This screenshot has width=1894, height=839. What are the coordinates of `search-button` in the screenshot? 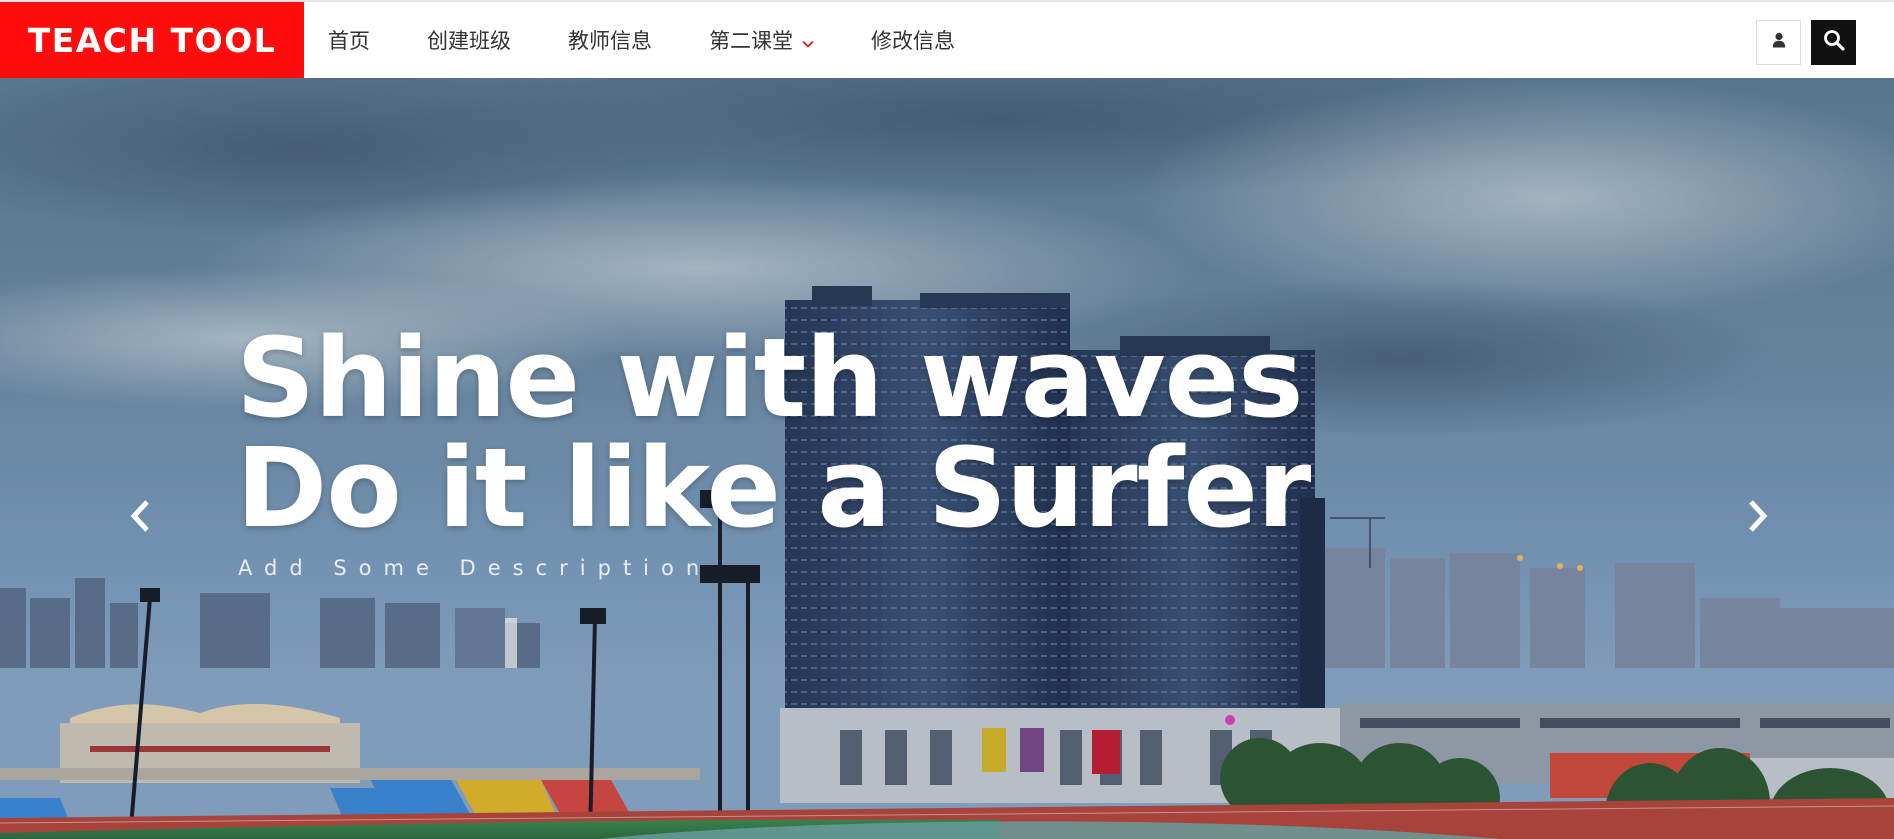 It's located at (1833, 42).